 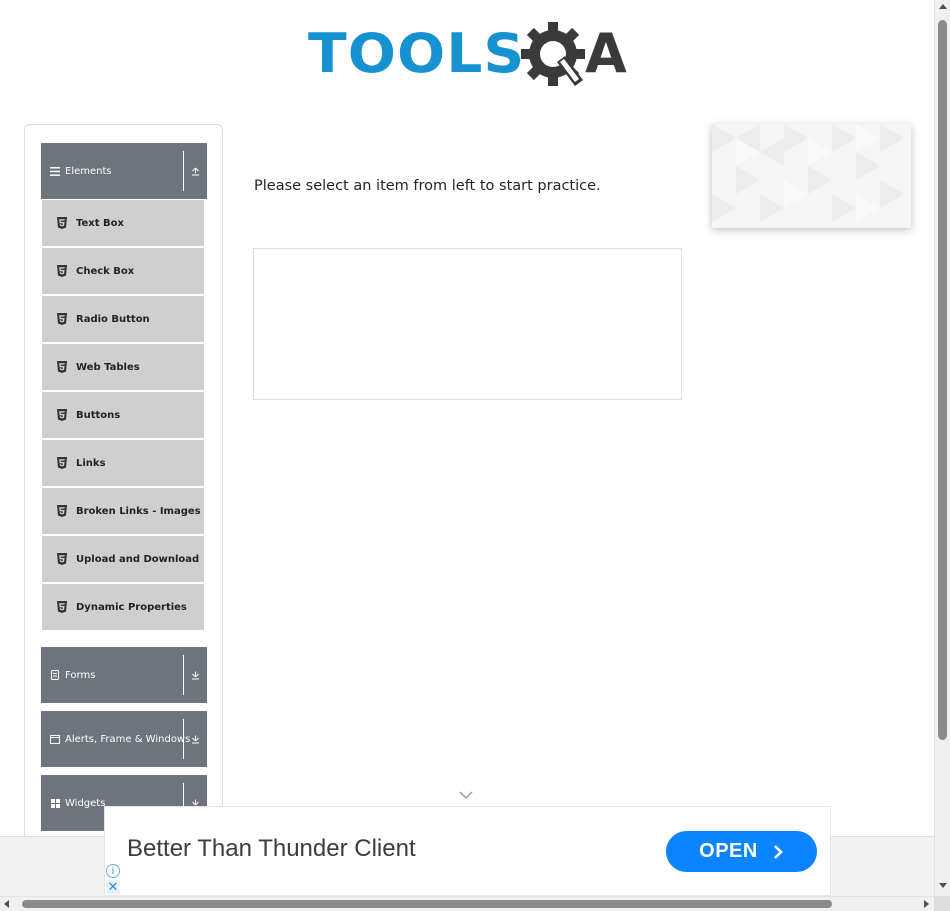 What do you see at coordinates (98, 415) in the screenshot?
I see `menu-item-label: Buttons` at bounding box center [98, 415].